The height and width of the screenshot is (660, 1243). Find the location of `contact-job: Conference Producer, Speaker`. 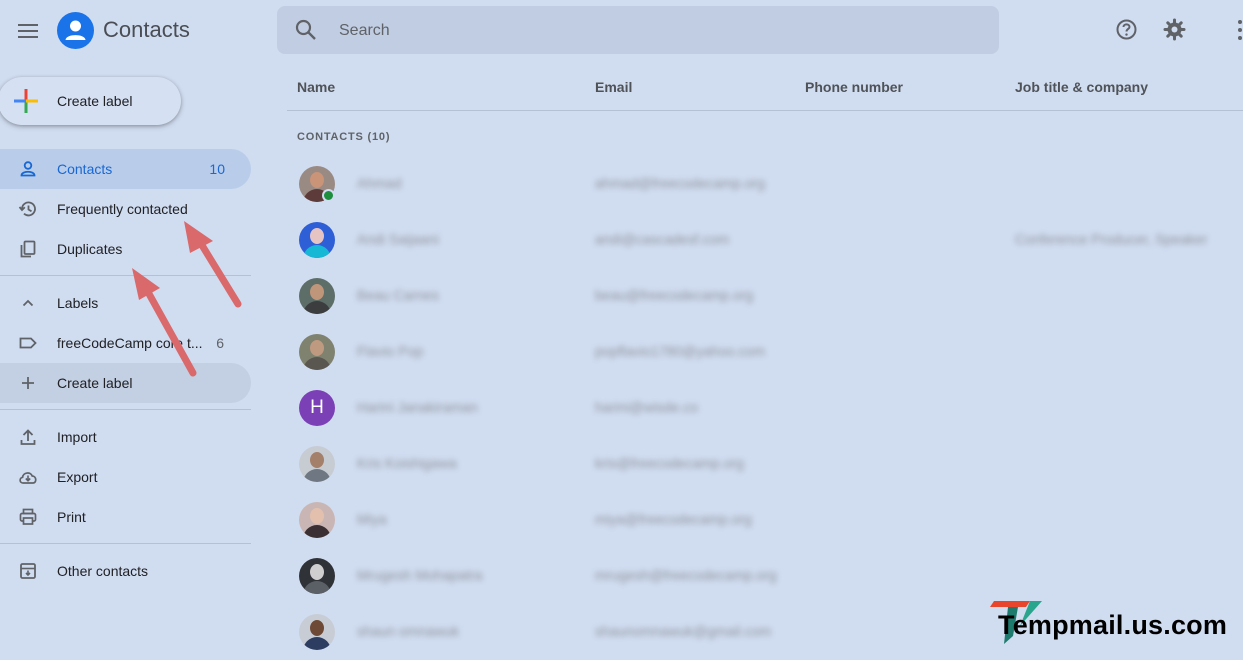

contact-job: Conference Producer, Speaker is located at coordinates (1111, 239).